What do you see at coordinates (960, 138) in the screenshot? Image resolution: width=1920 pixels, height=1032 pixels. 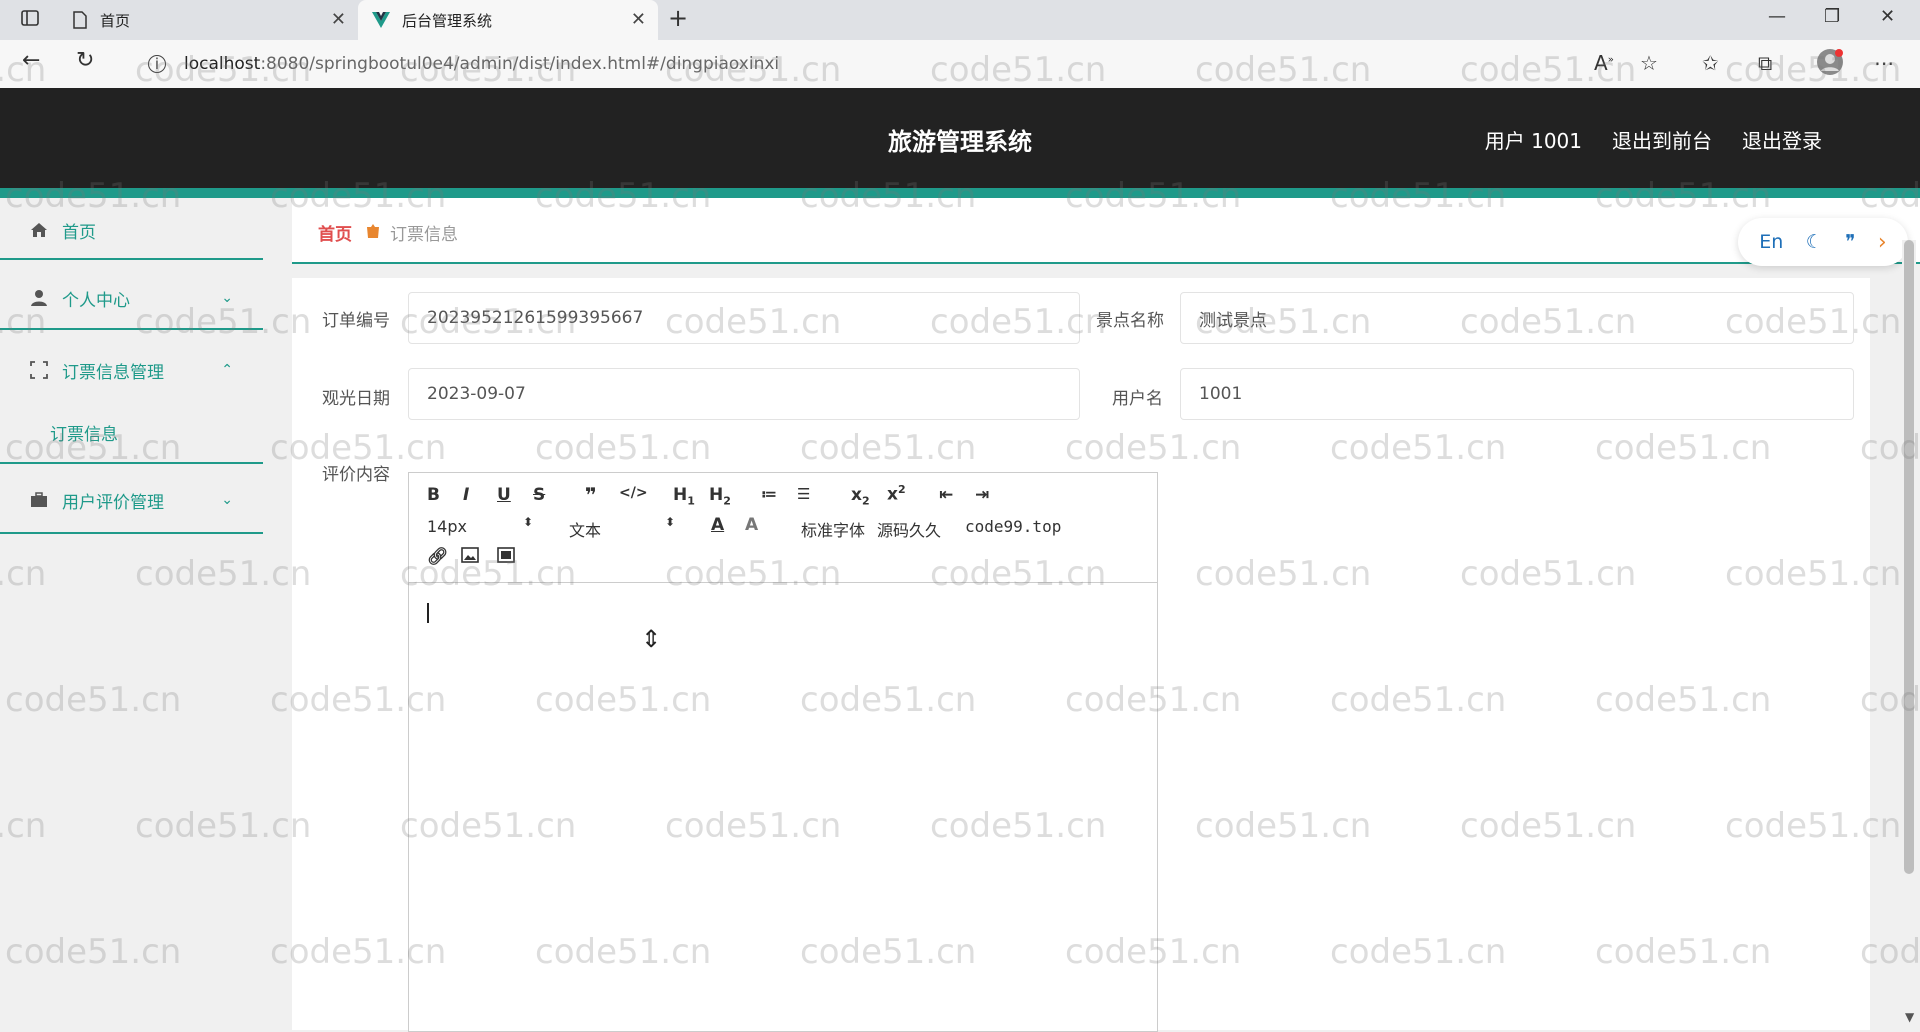 I see `app-header: 旅游管理系统 用户 1001 退出到前台 退出登录` at bounding box center [960, 138].